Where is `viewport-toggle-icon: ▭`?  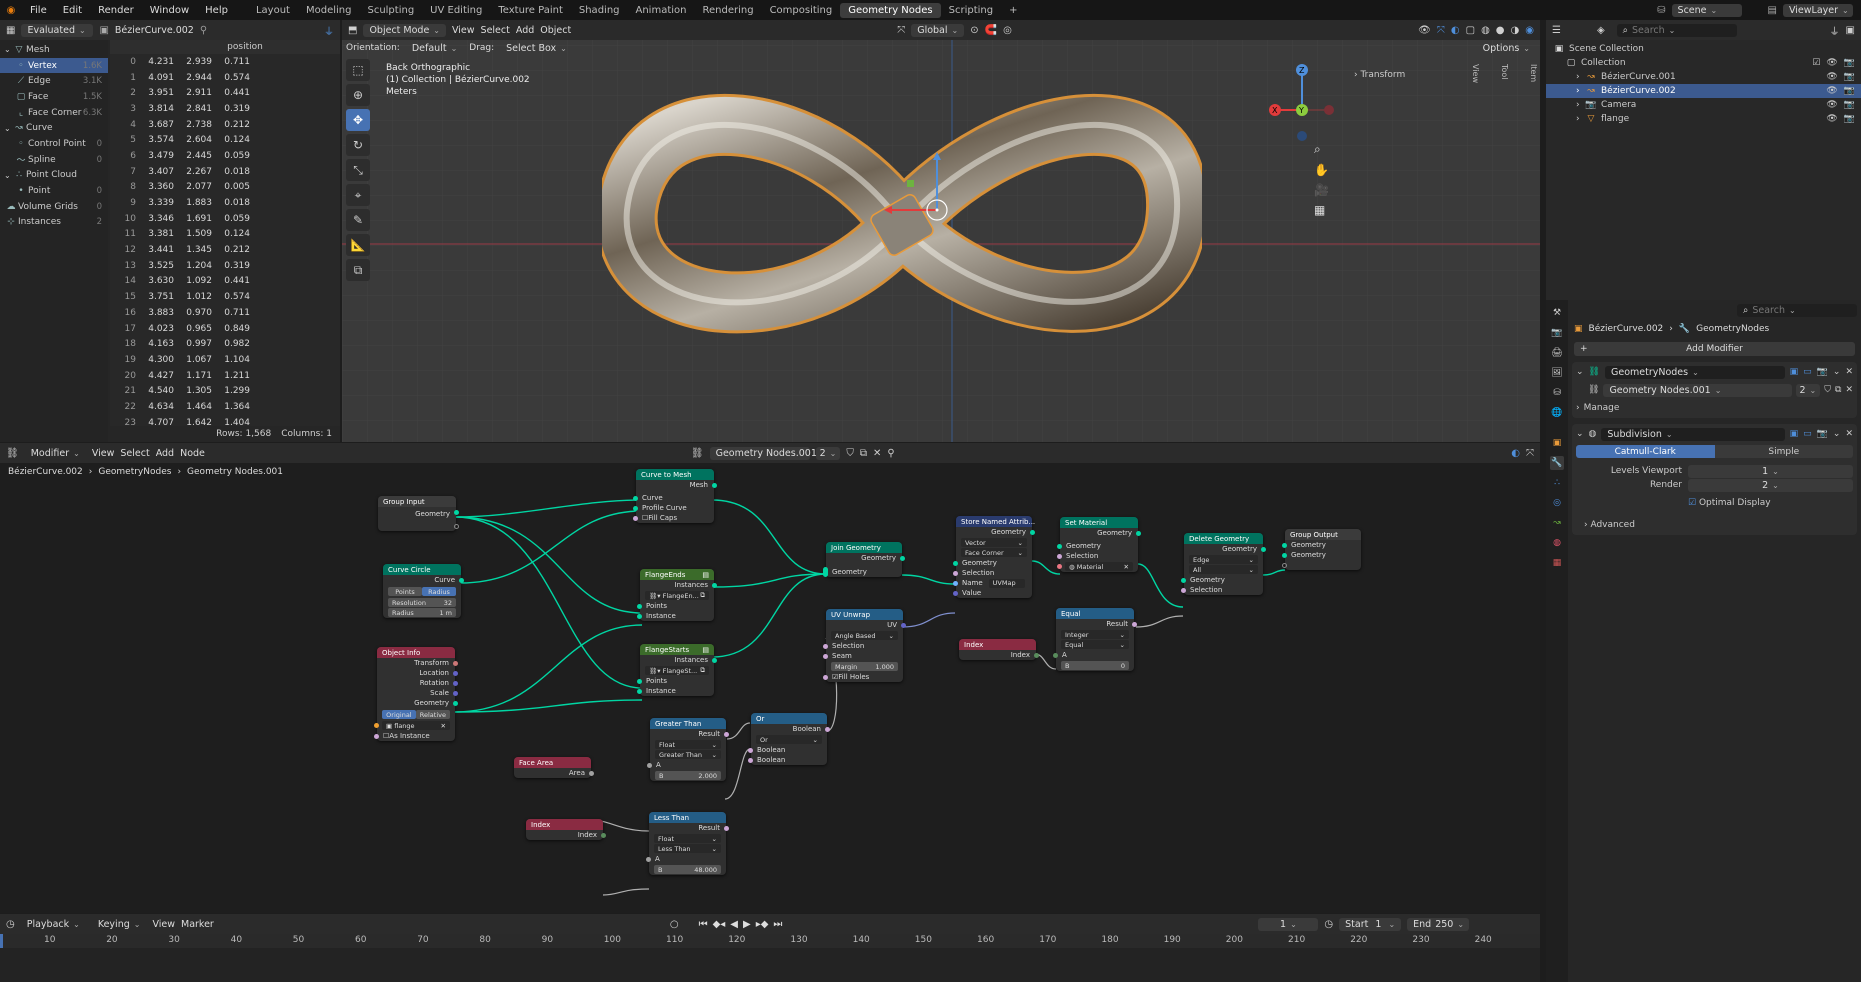
viewport-toggle-icon: ▭ is located at coordinates (1807, 372).